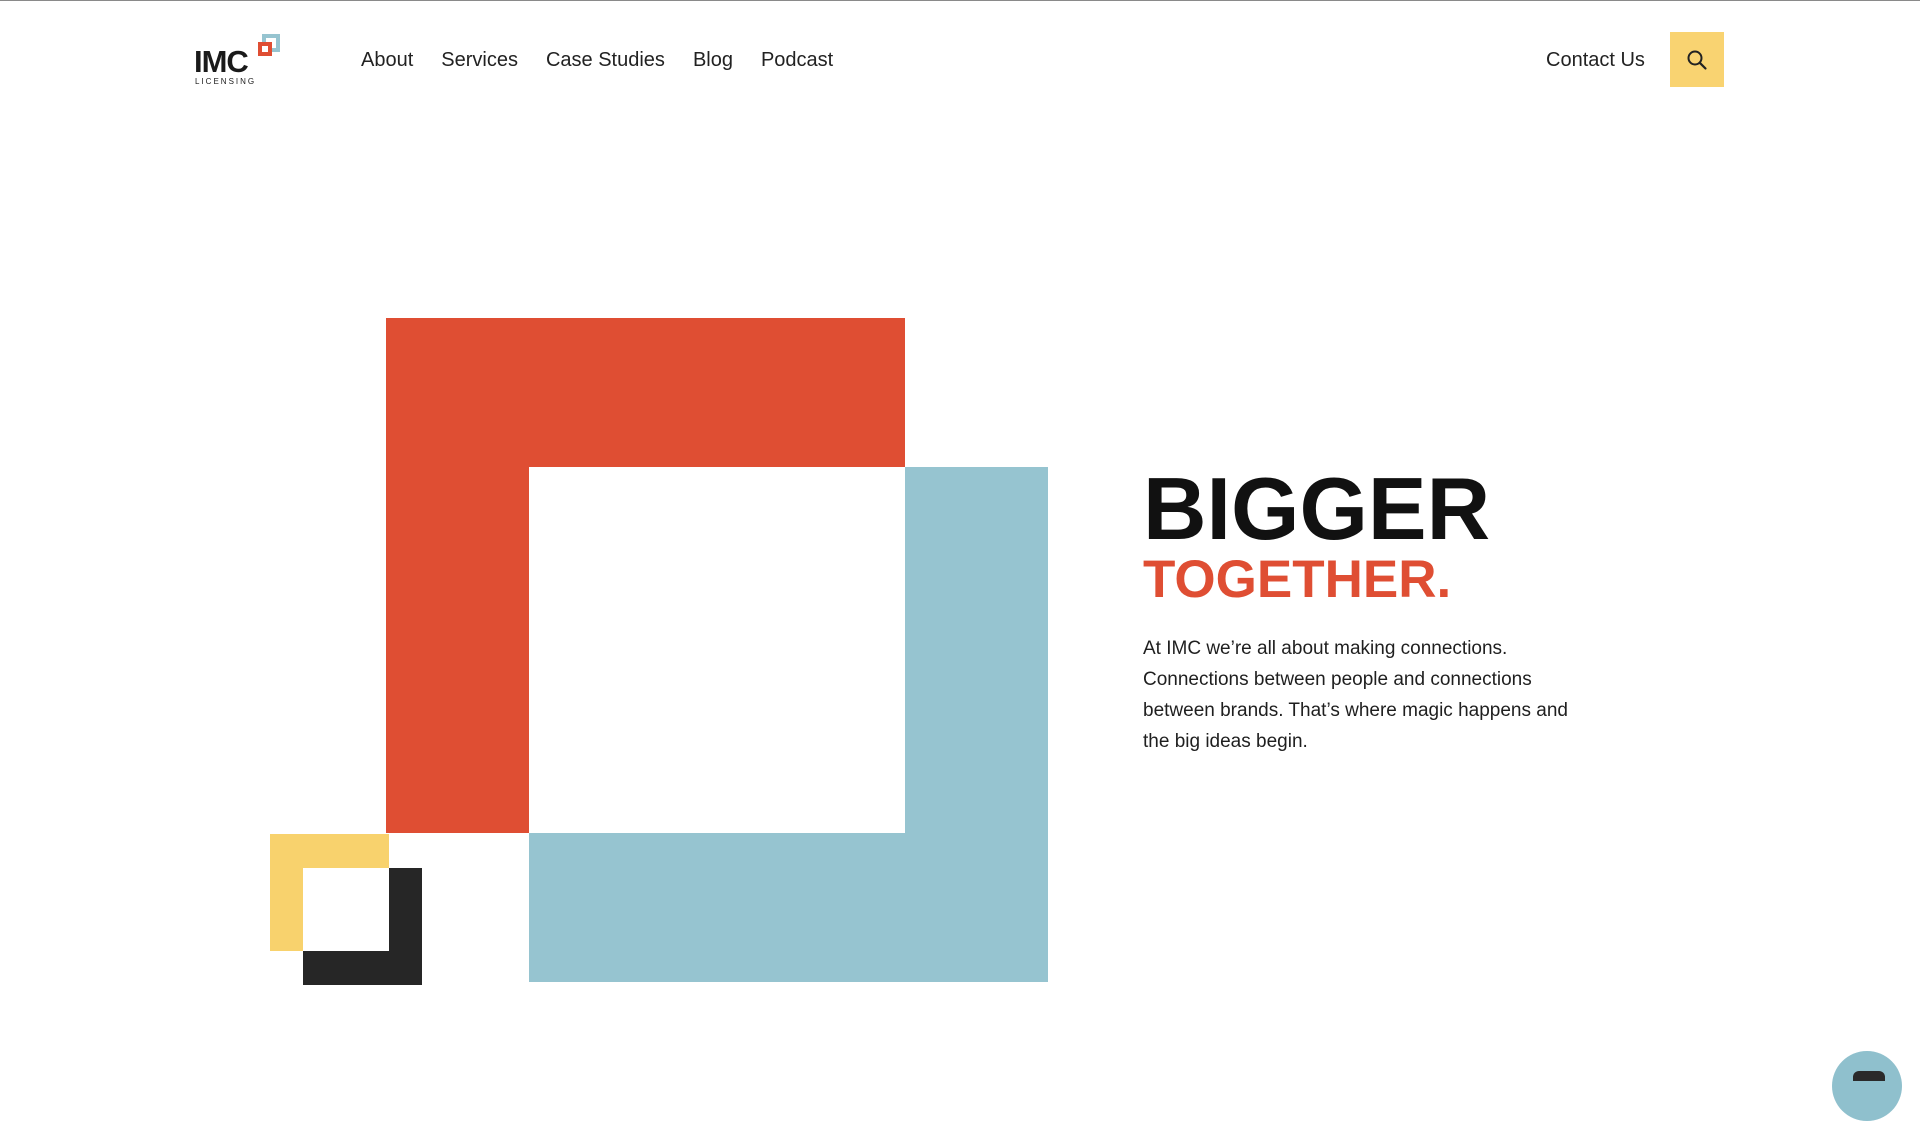 Image resolution: width=1920 pixels, height=1121 pixels. Describe the element at coordinates (1297, 579) in the screenshot. I see `hero-subtitle: TOGETHER.` at that location.